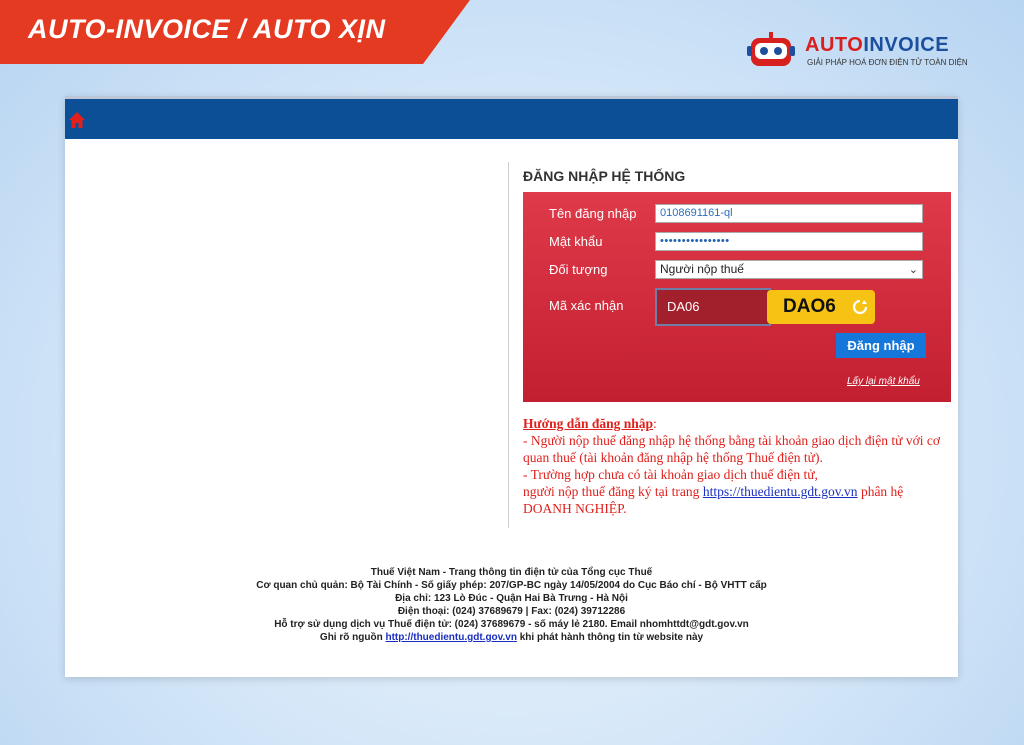  I want to click on password-label: Mật khẩu, so click(576, 241).